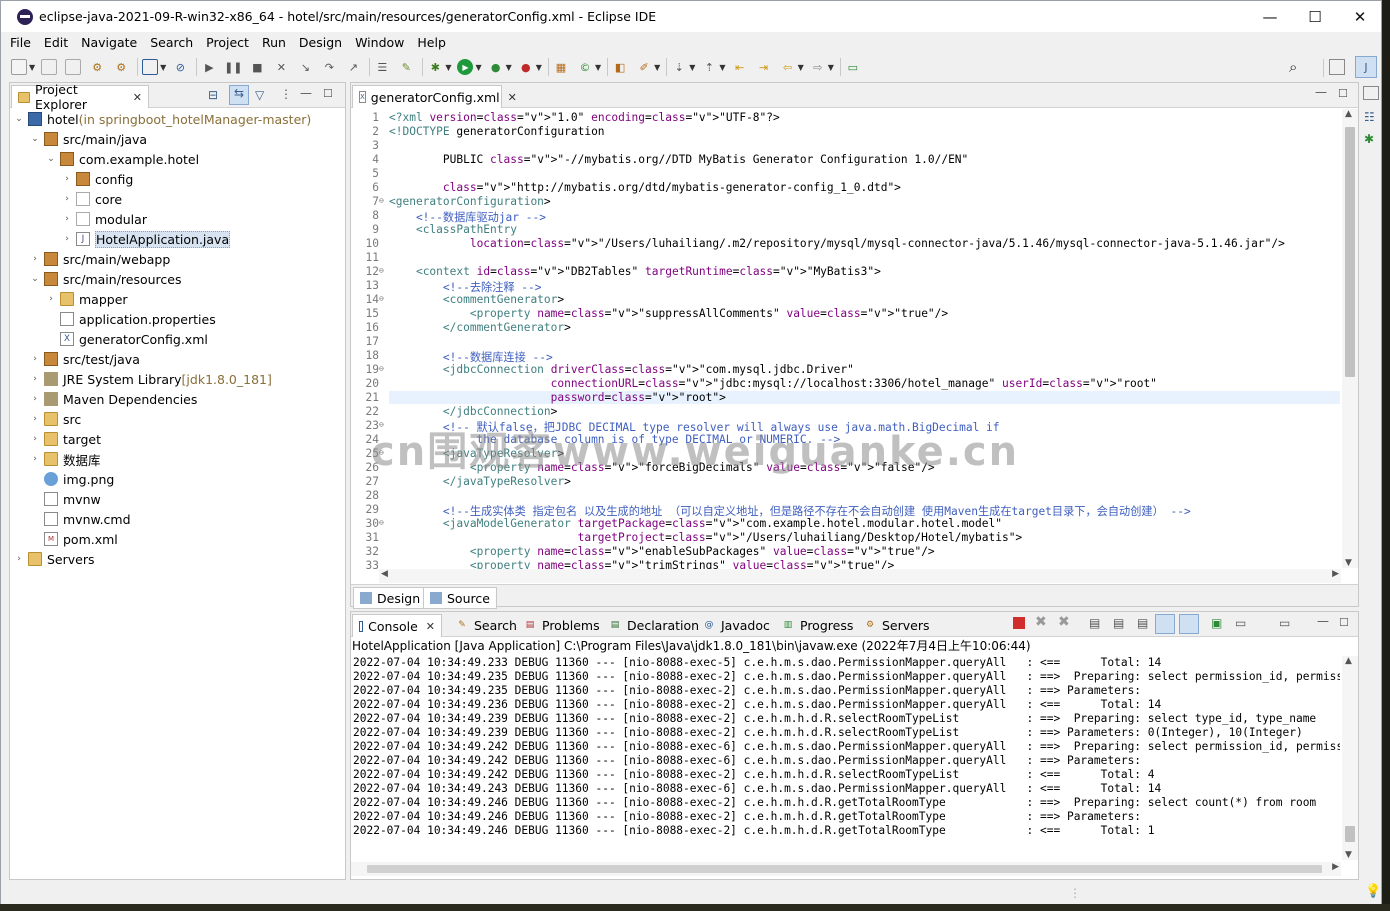 This screenshot has height=911, width=1390. Describe the element at coordinates (460, 598) in the screenshot. I see `tab-source: Source` at that location.